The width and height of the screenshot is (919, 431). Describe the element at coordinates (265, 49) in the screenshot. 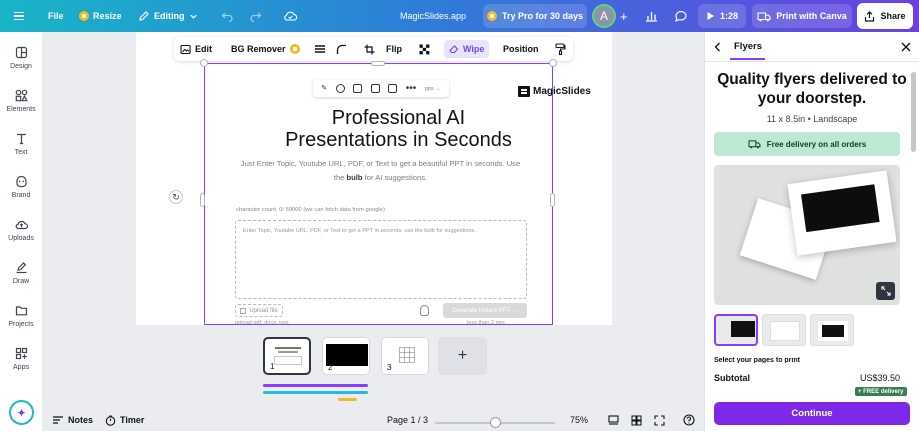

I see `bg-remover-button: BG Remover` at that location.